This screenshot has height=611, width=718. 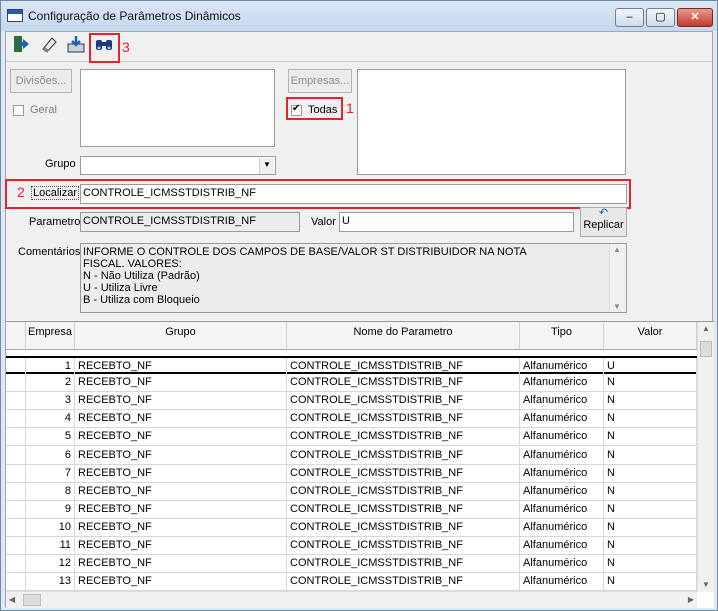 I want to click on memo-scrollbar: ▲ ▼, so click(x=617, y=278).